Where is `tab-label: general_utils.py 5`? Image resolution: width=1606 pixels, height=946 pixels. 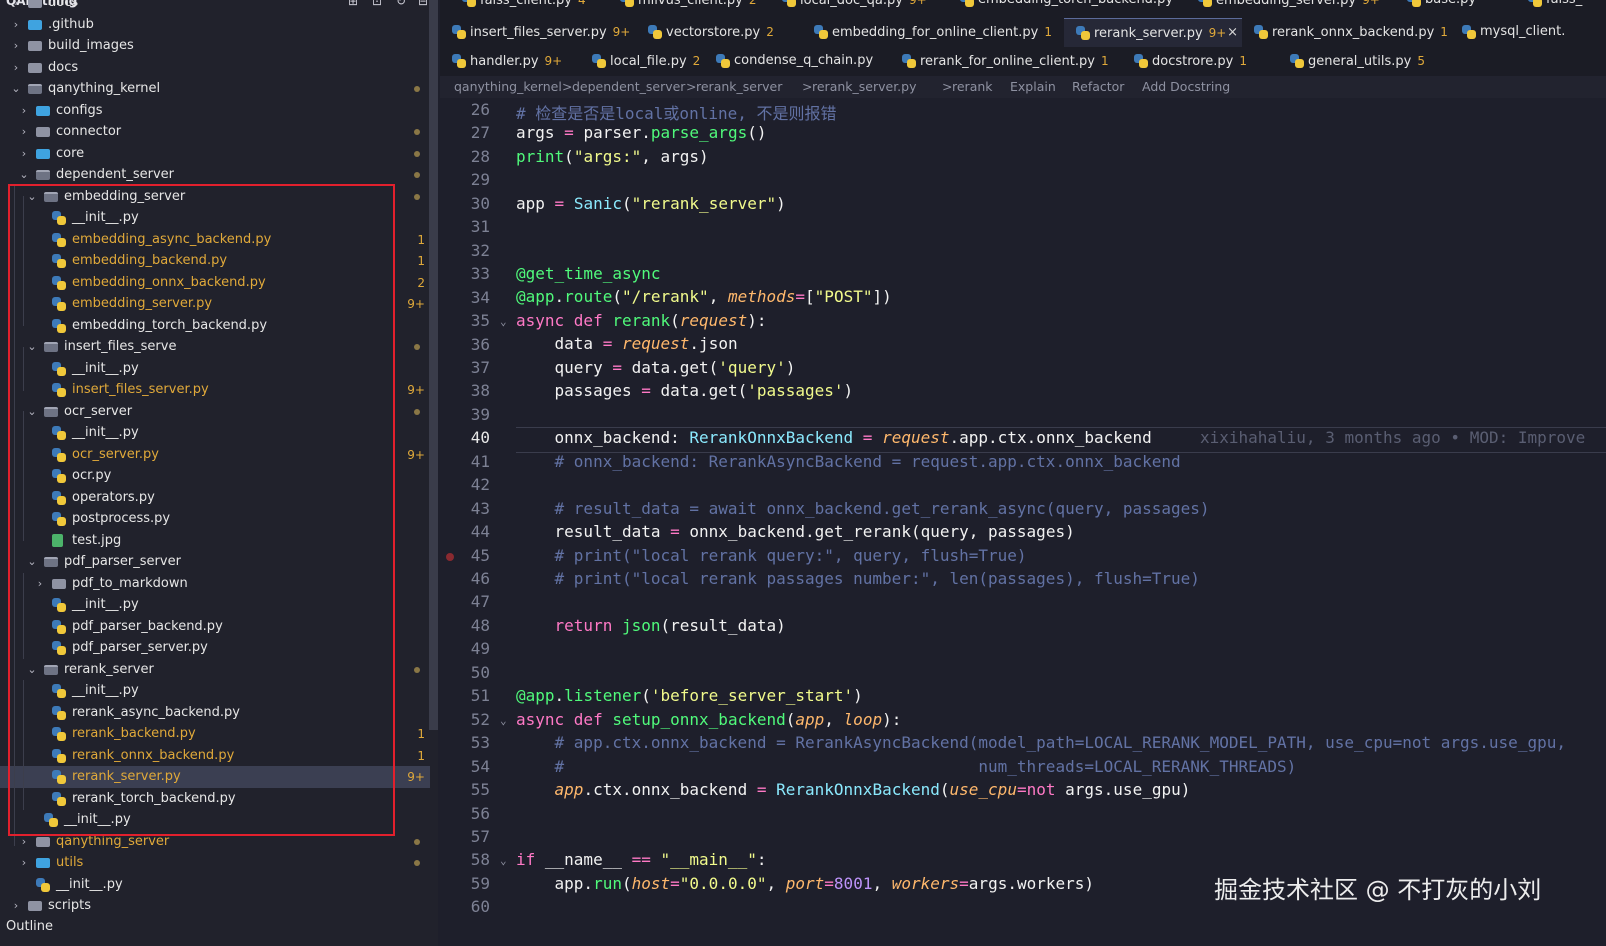 tab-label: general_utils.py 5 is located at coordinates (1366, 61).